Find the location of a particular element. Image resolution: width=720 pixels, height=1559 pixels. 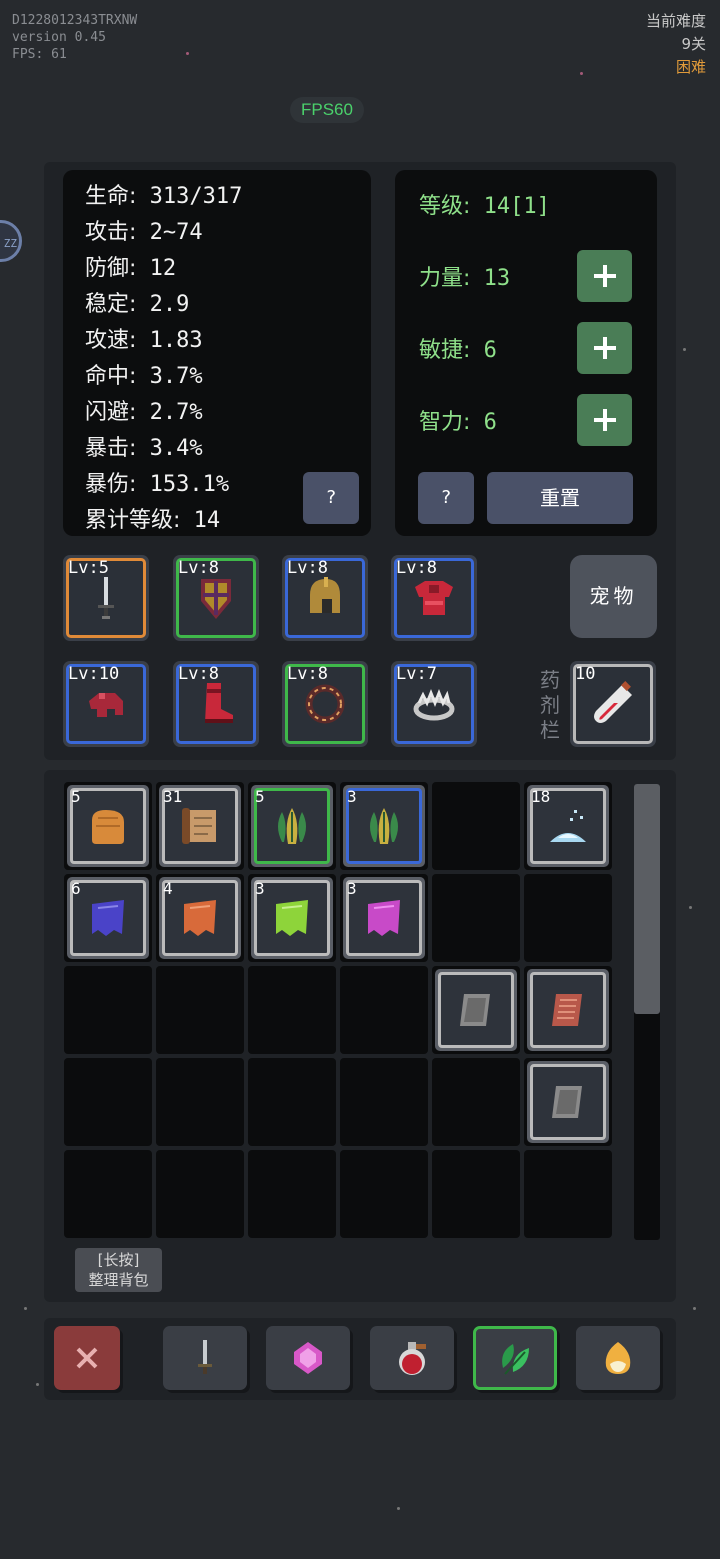

armor-icon is located at coordinates (434, 598).